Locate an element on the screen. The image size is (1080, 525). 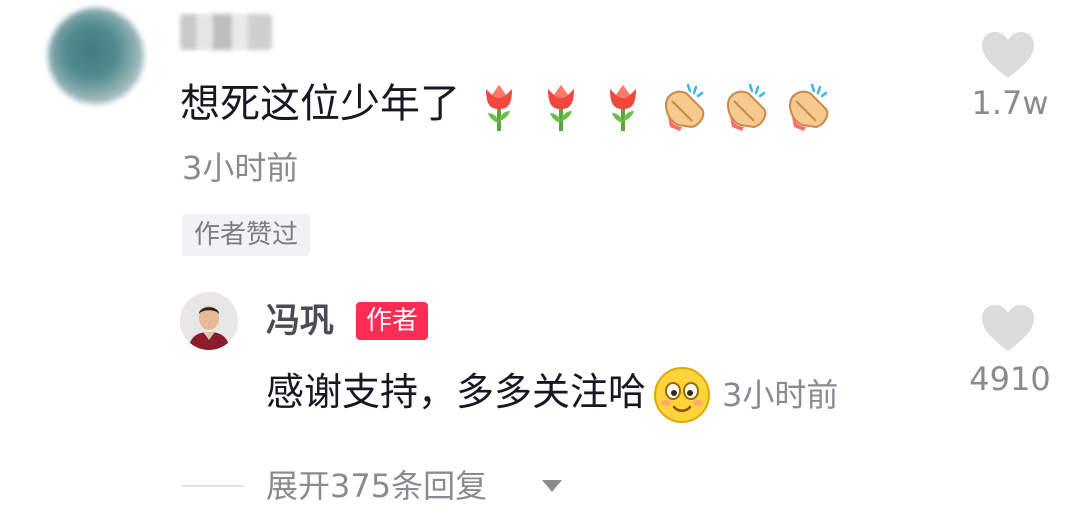
smiling-face-icon is located at coordinates (682, 394).